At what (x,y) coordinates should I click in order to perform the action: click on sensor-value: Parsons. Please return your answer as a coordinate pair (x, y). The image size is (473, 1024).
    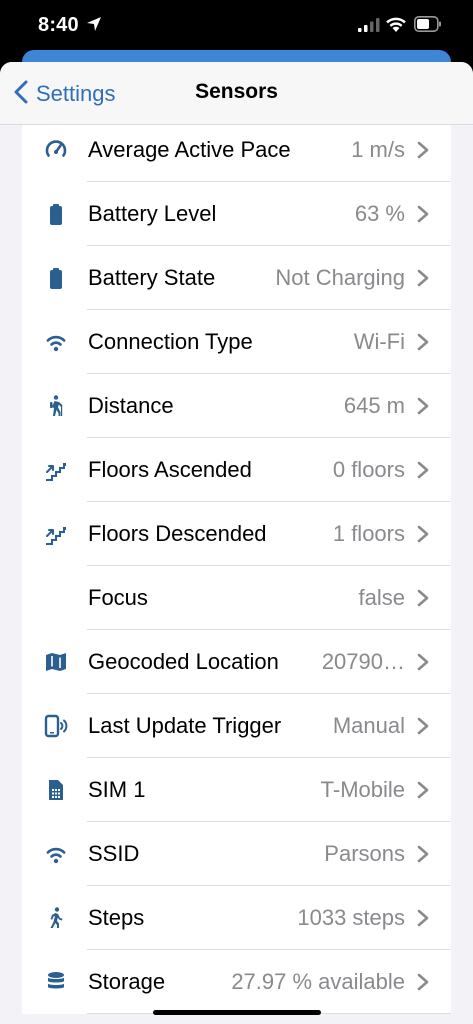
    Looking at the image, I should click on (364, 853).